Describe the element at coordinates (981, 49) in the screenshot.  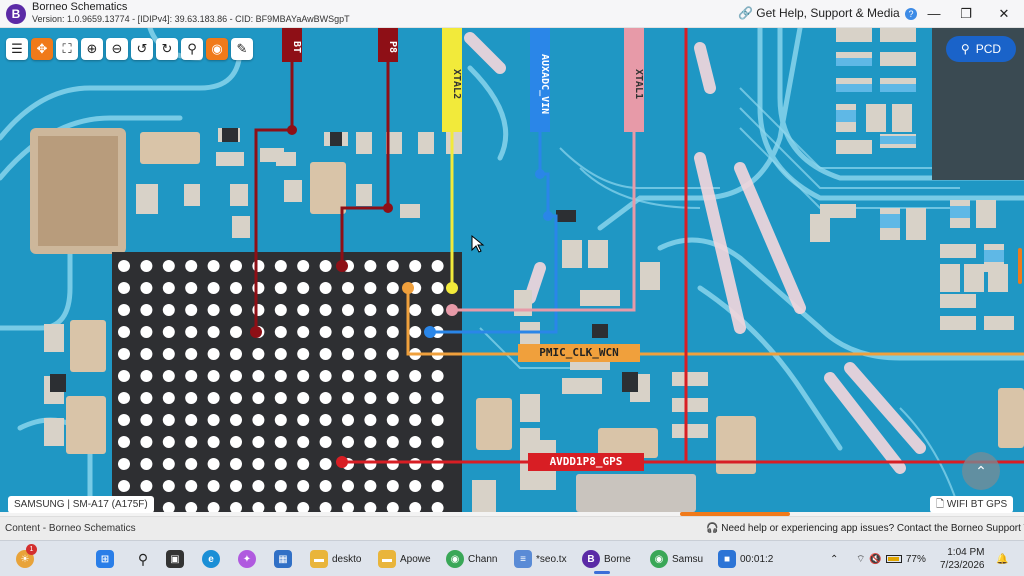
I see `pcd-button: ⚲ PCD` at that location.